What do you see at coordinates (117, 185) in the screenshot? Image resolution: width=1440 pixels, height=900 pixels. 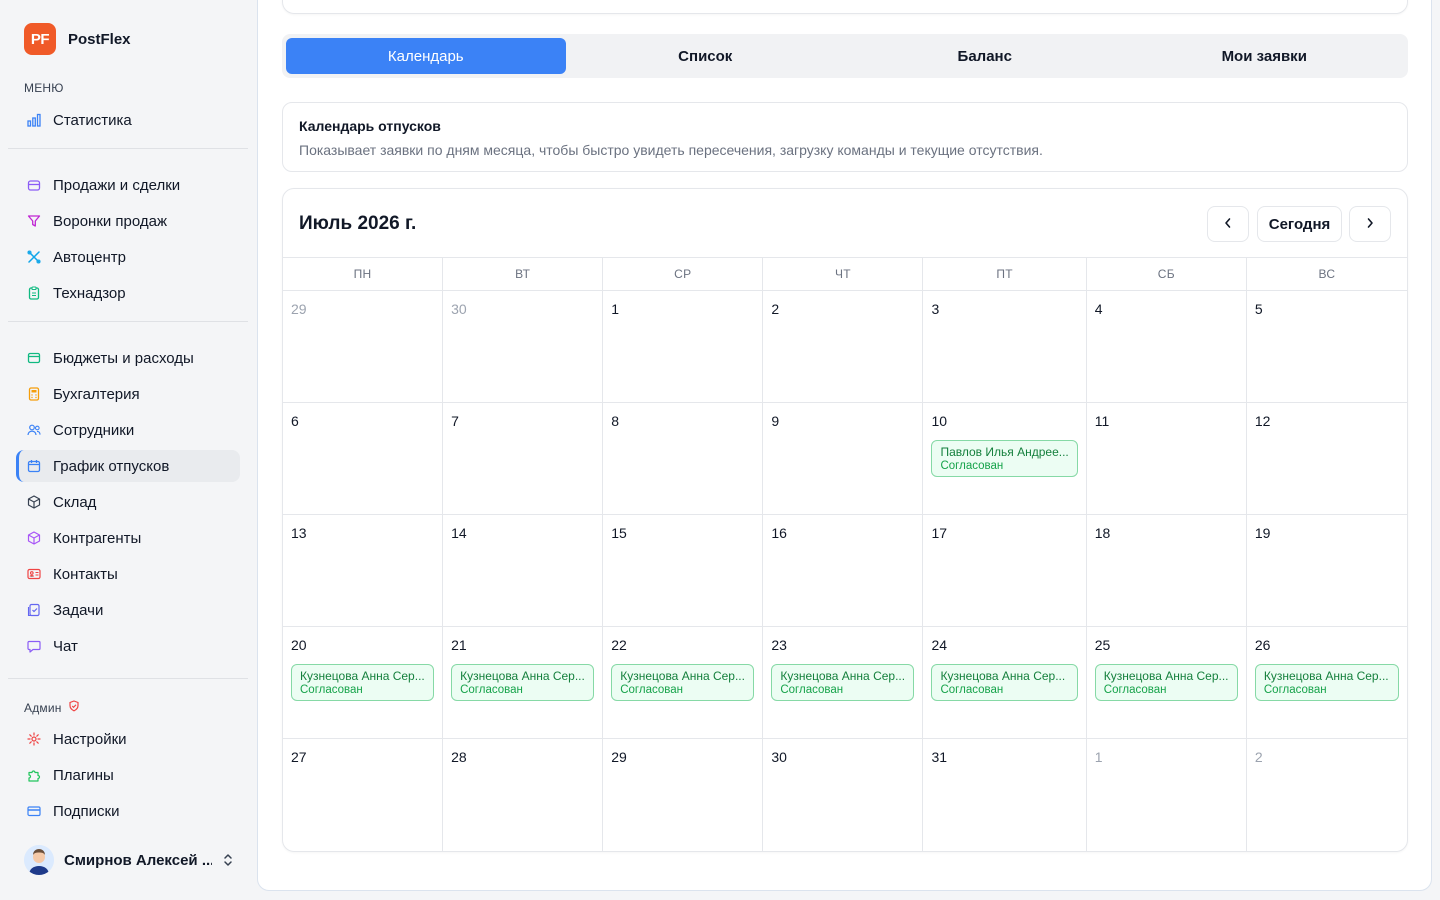 I see `sidebar-item-label: Продажи и сделки` at bounding box center [117, 185].